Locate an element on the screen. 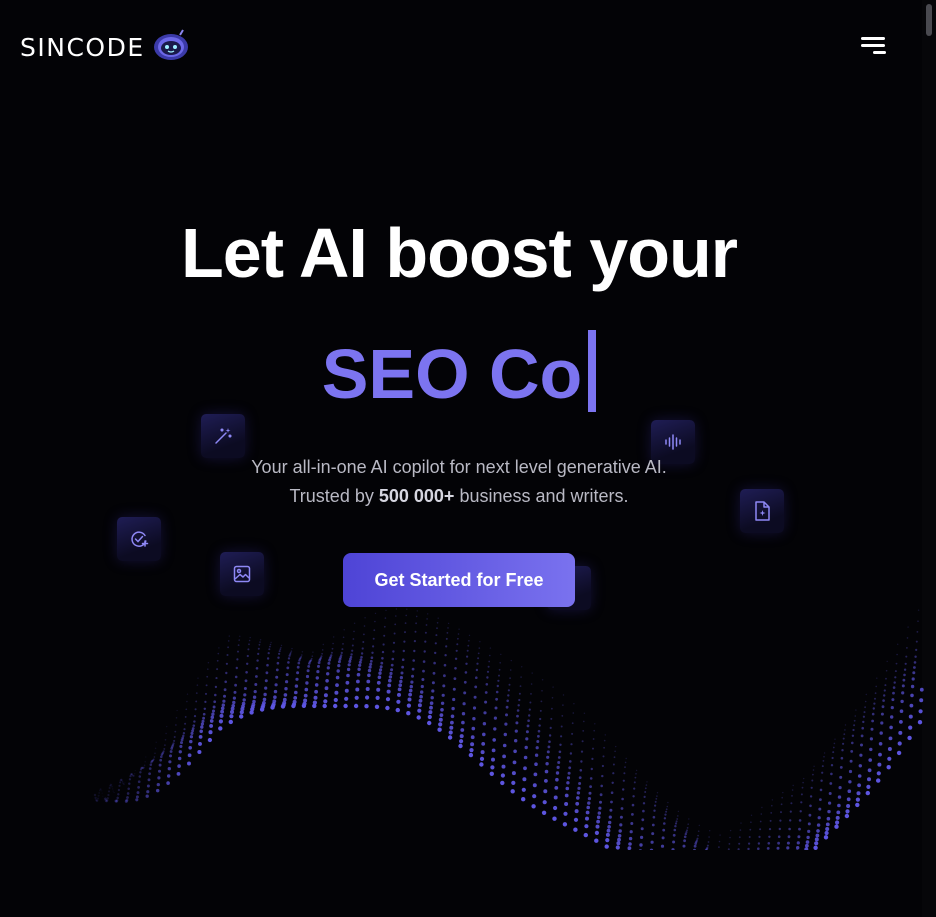 Image resolution: width=936 pixels, height=917 pixels. logo-text: SINCODE is located at coordinates (82, 47).